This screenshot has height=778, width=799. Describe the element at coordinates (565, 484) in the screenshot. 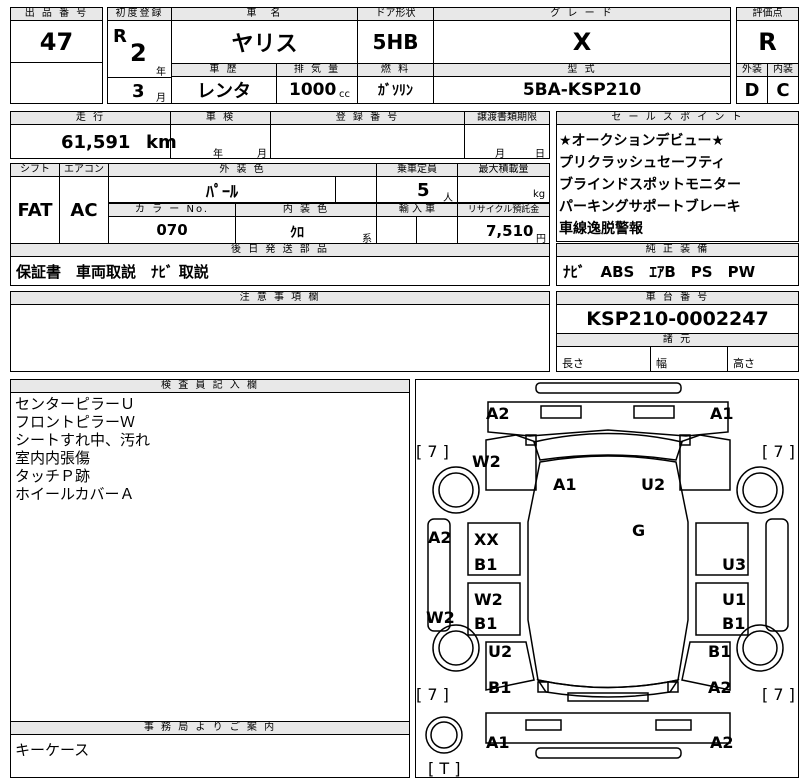

I see `hood-a1-mark: A1` at that location.